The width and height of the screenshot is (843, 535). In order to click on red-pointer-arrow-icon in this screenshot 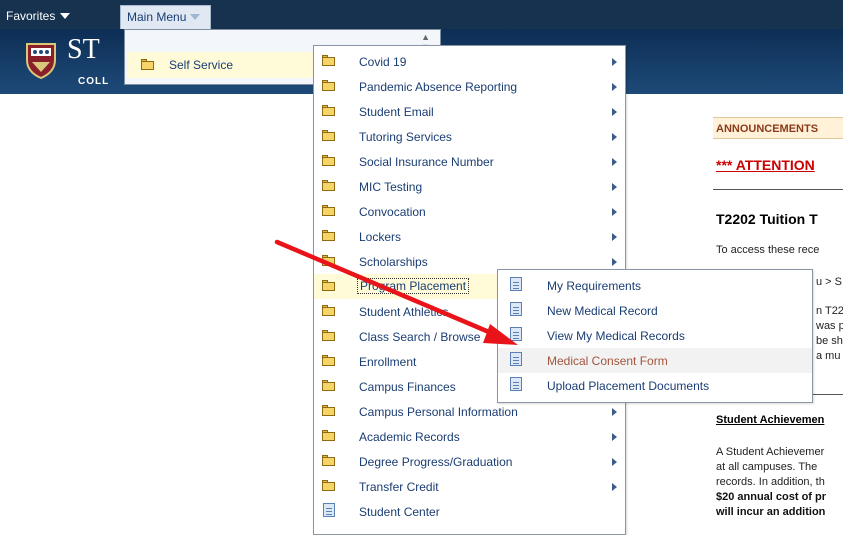, I will do `click(396, 292)`.